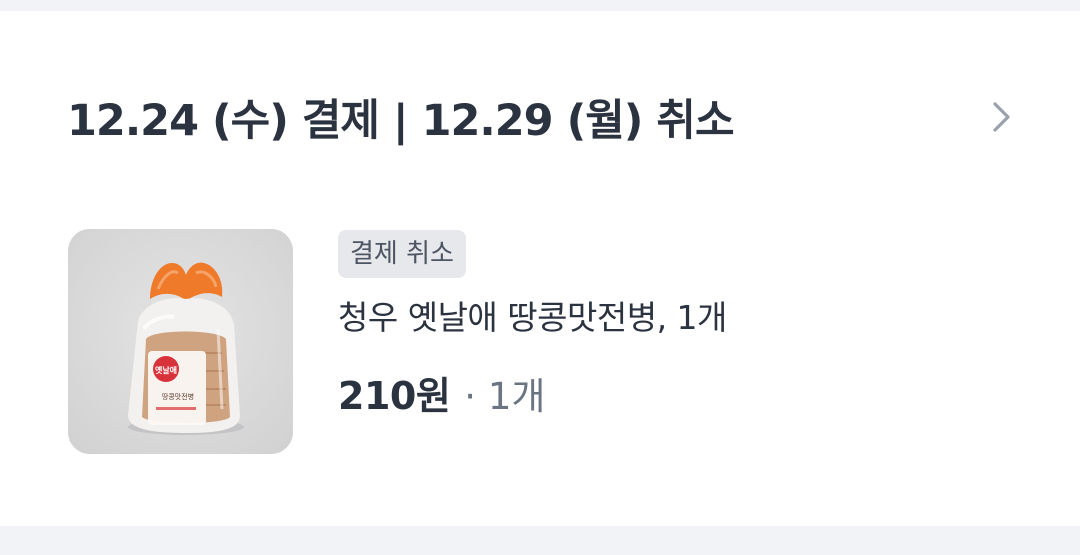  Describe the element at coordinates (505, 396) in the screenshot. I see `product-quantity: · 1개` at that location.